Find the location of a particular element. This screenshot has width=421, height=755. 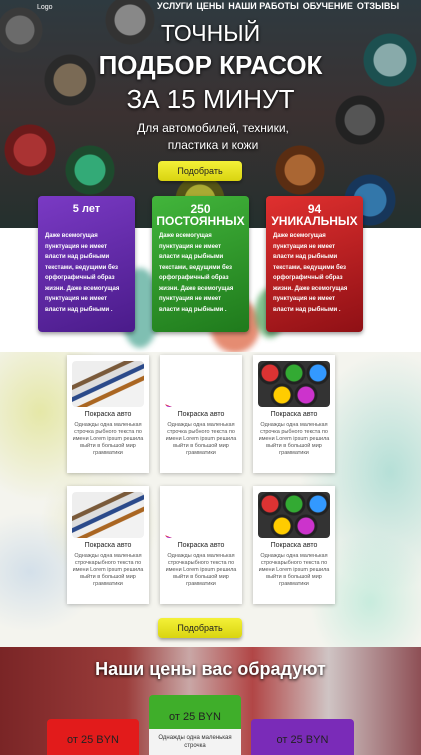

prices-title: Наши цены вас обрадуют is located at coordinates (210, 669).